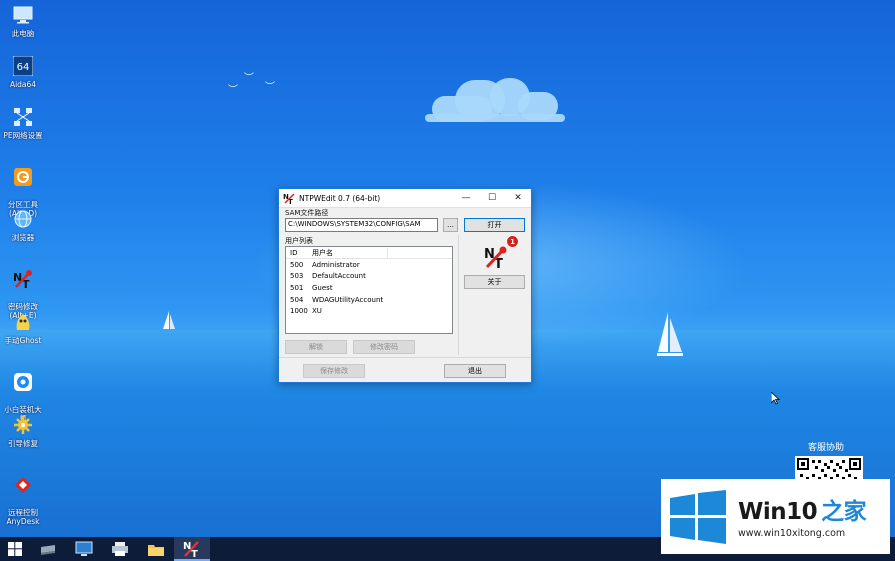 This screenshot has width=895, height=561. What do you see at coordinates (23, 135) in the screenshot?
I see `desktop-icon-label: PE网络设置` at bounding box center [23, 135].